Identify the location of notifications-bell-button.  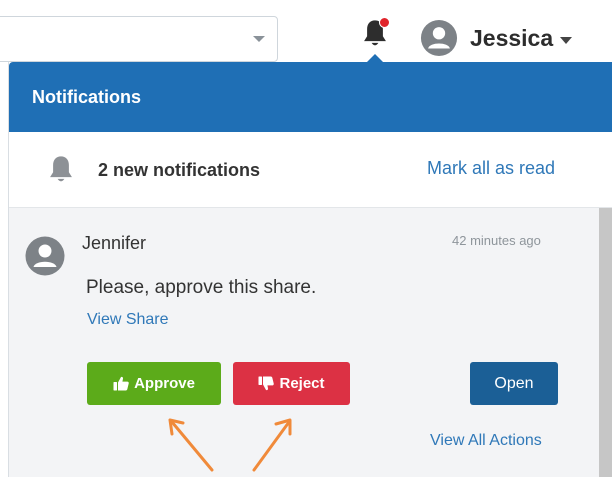
(375, 34).